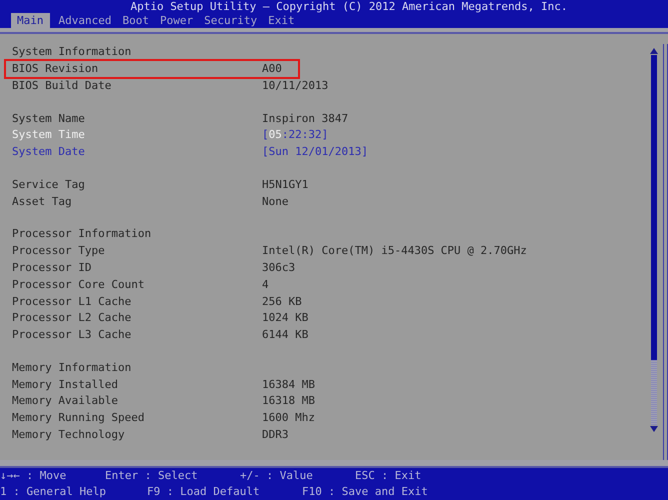 Image resolution: width=668 pixels, height=500 pixels. I want to click on info-label: Service Tag, so click(49, 184).